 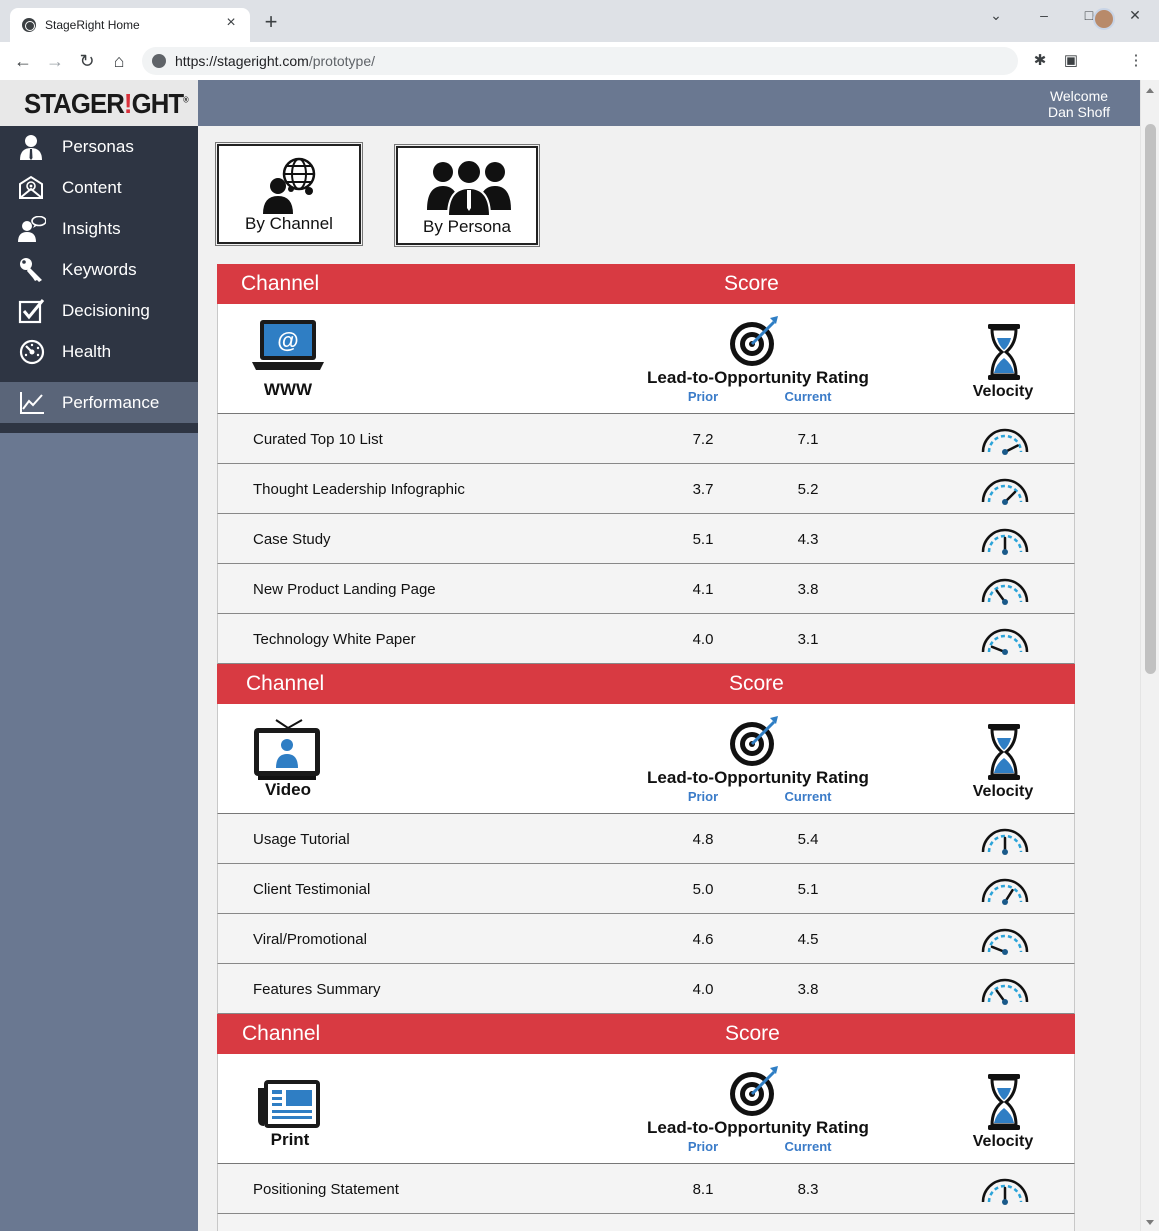 I want to click on extensions-icon: ✱, so click(x=1040, y=61).